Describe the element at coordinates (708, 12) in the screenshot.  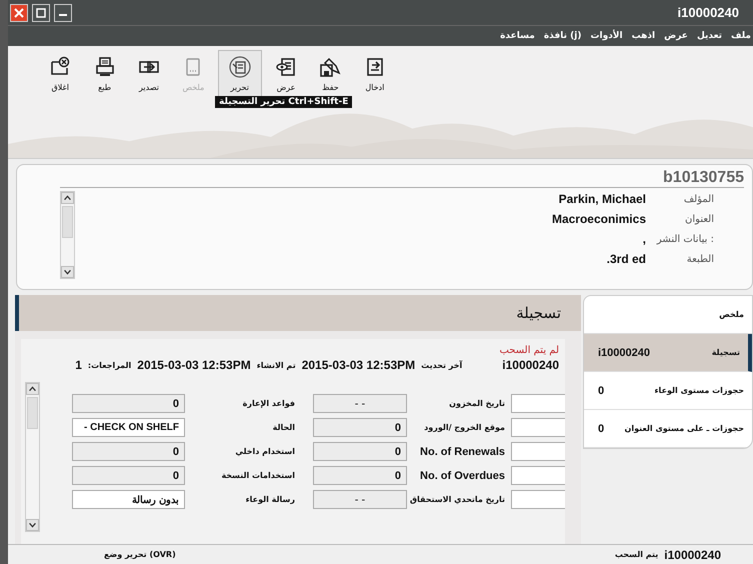
I see `window-title: i10000240` at that location.